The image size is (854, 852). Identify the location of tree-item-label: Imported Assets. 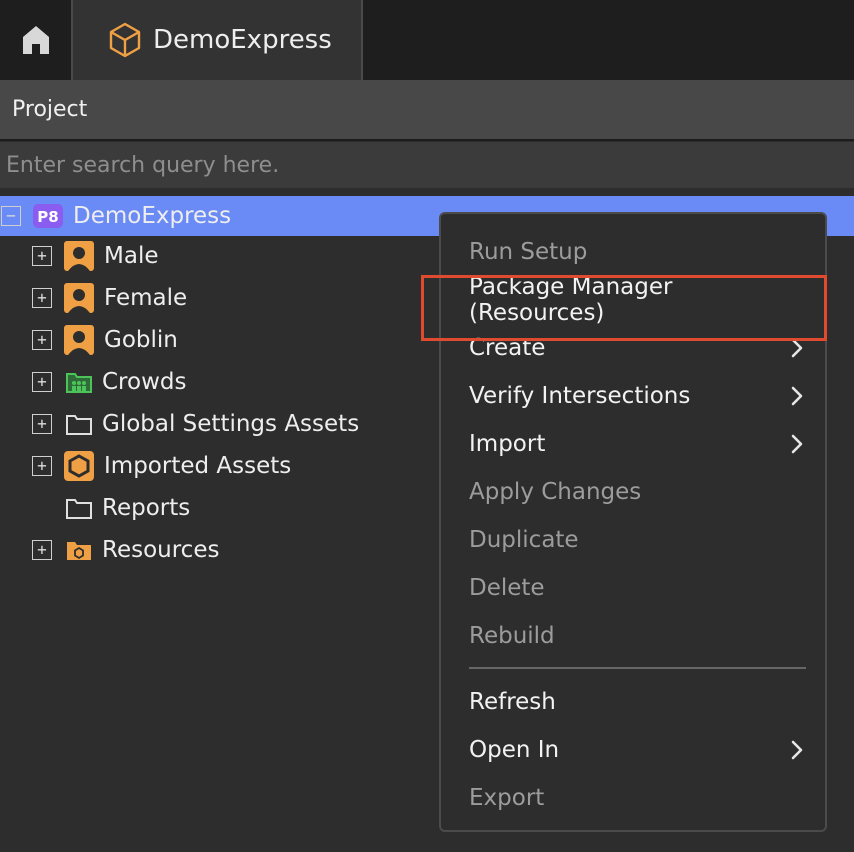
(198, 466).